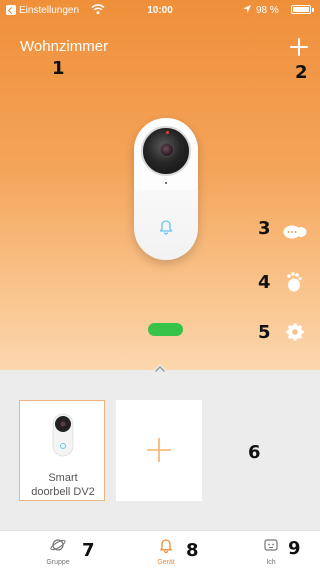 Image resolution: width=320 pixels, height=571 pixels. What do you see at coordinates (167, 132) in the screenshot?
I see `camera-indicator-dot` at bounding box center [167, 132].